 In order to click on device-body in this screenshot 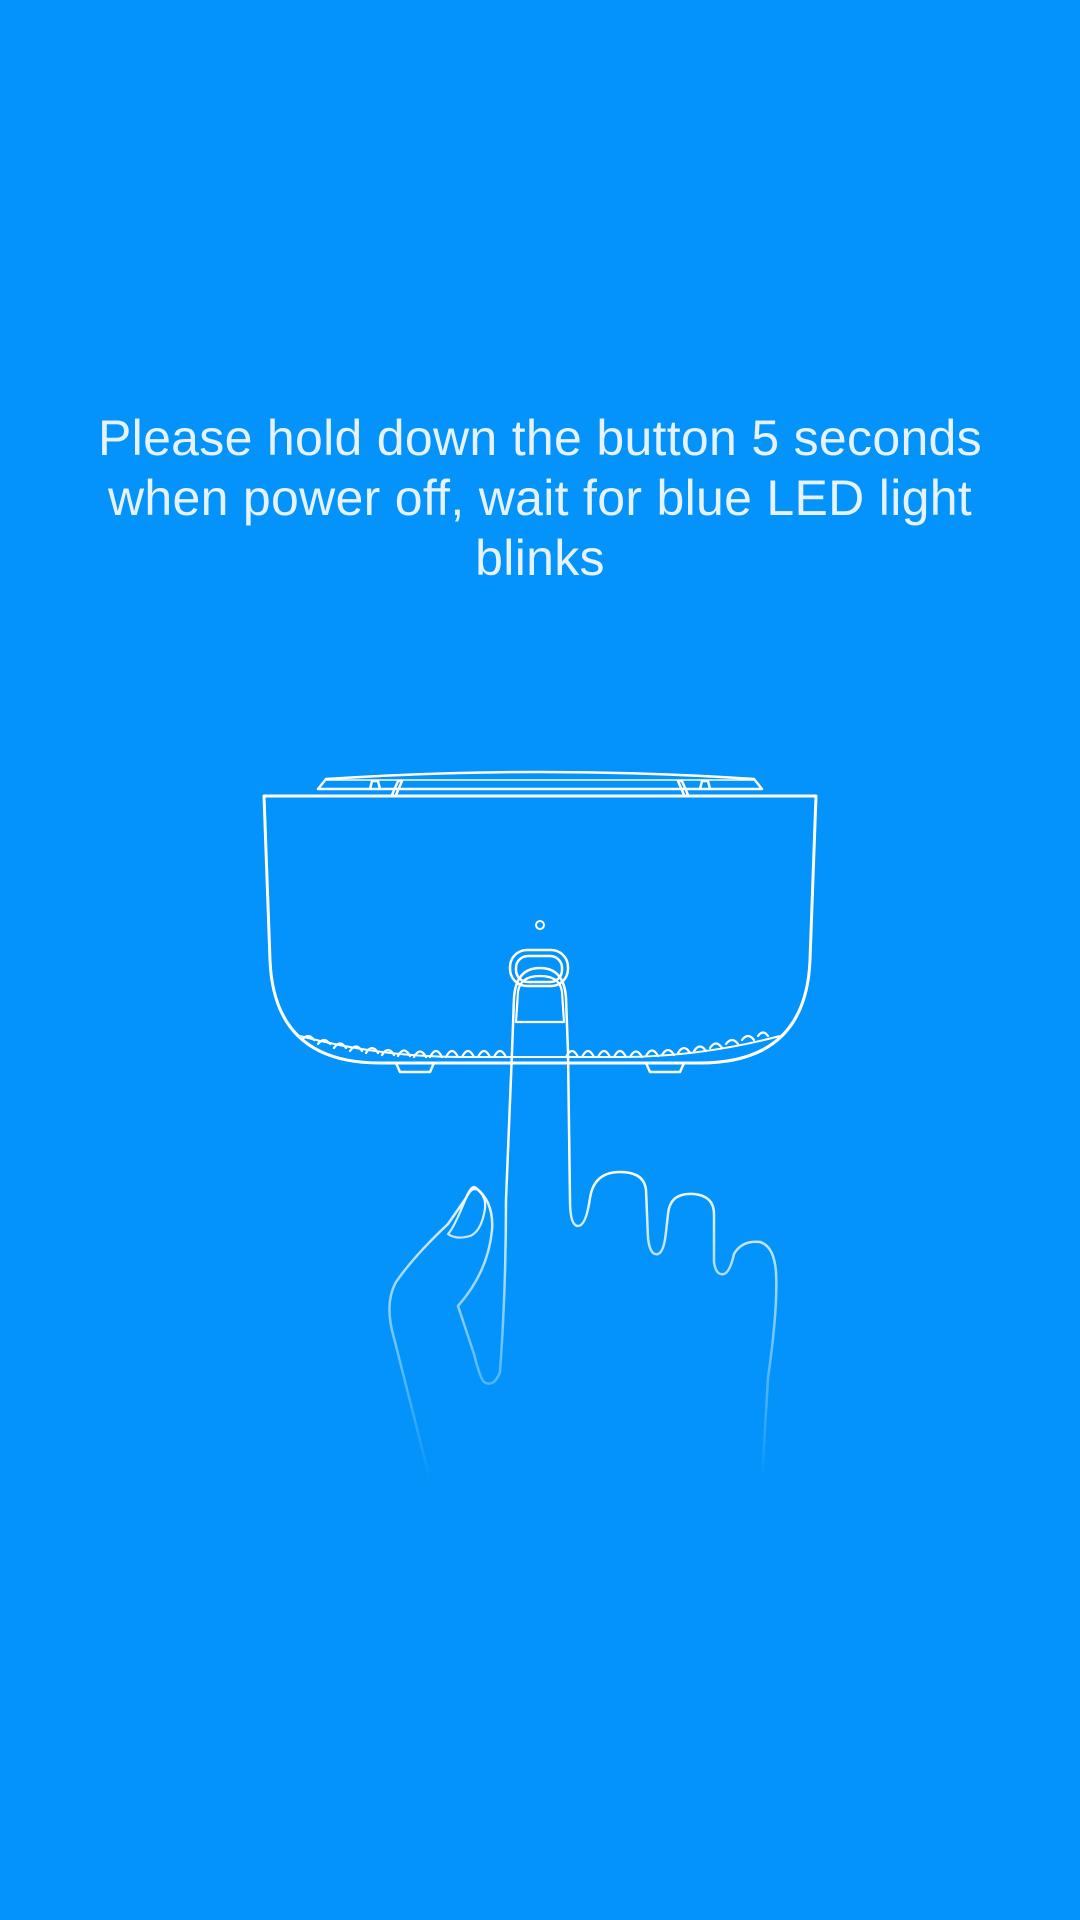, I will do `click(540, 934)`.